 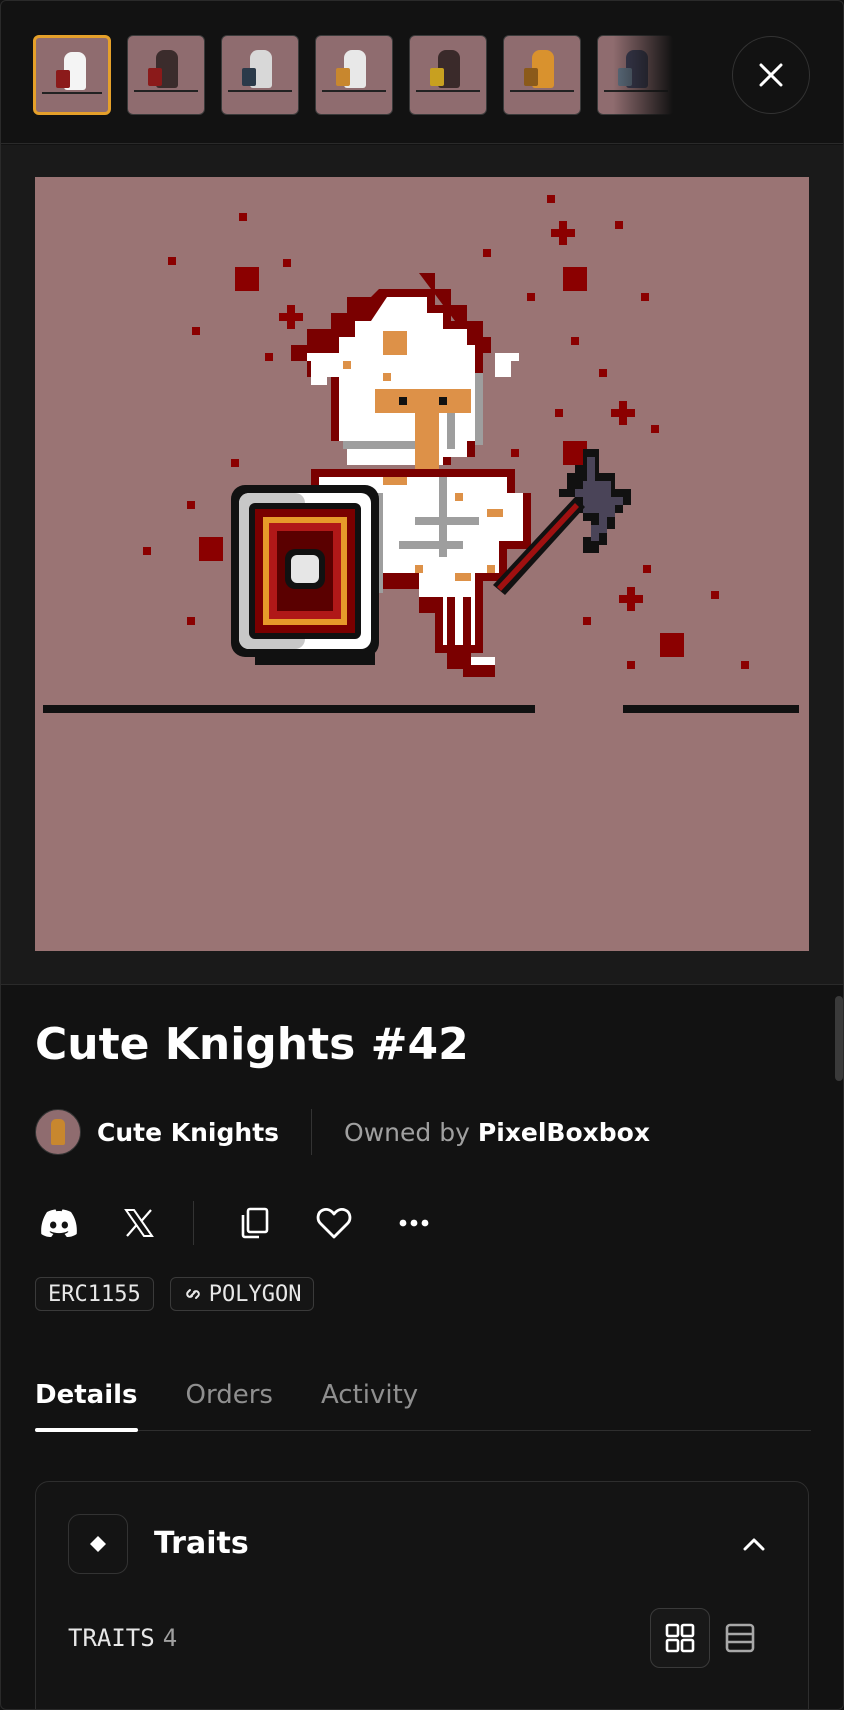 I want to click on close-icon, so click(x=771, y=75).